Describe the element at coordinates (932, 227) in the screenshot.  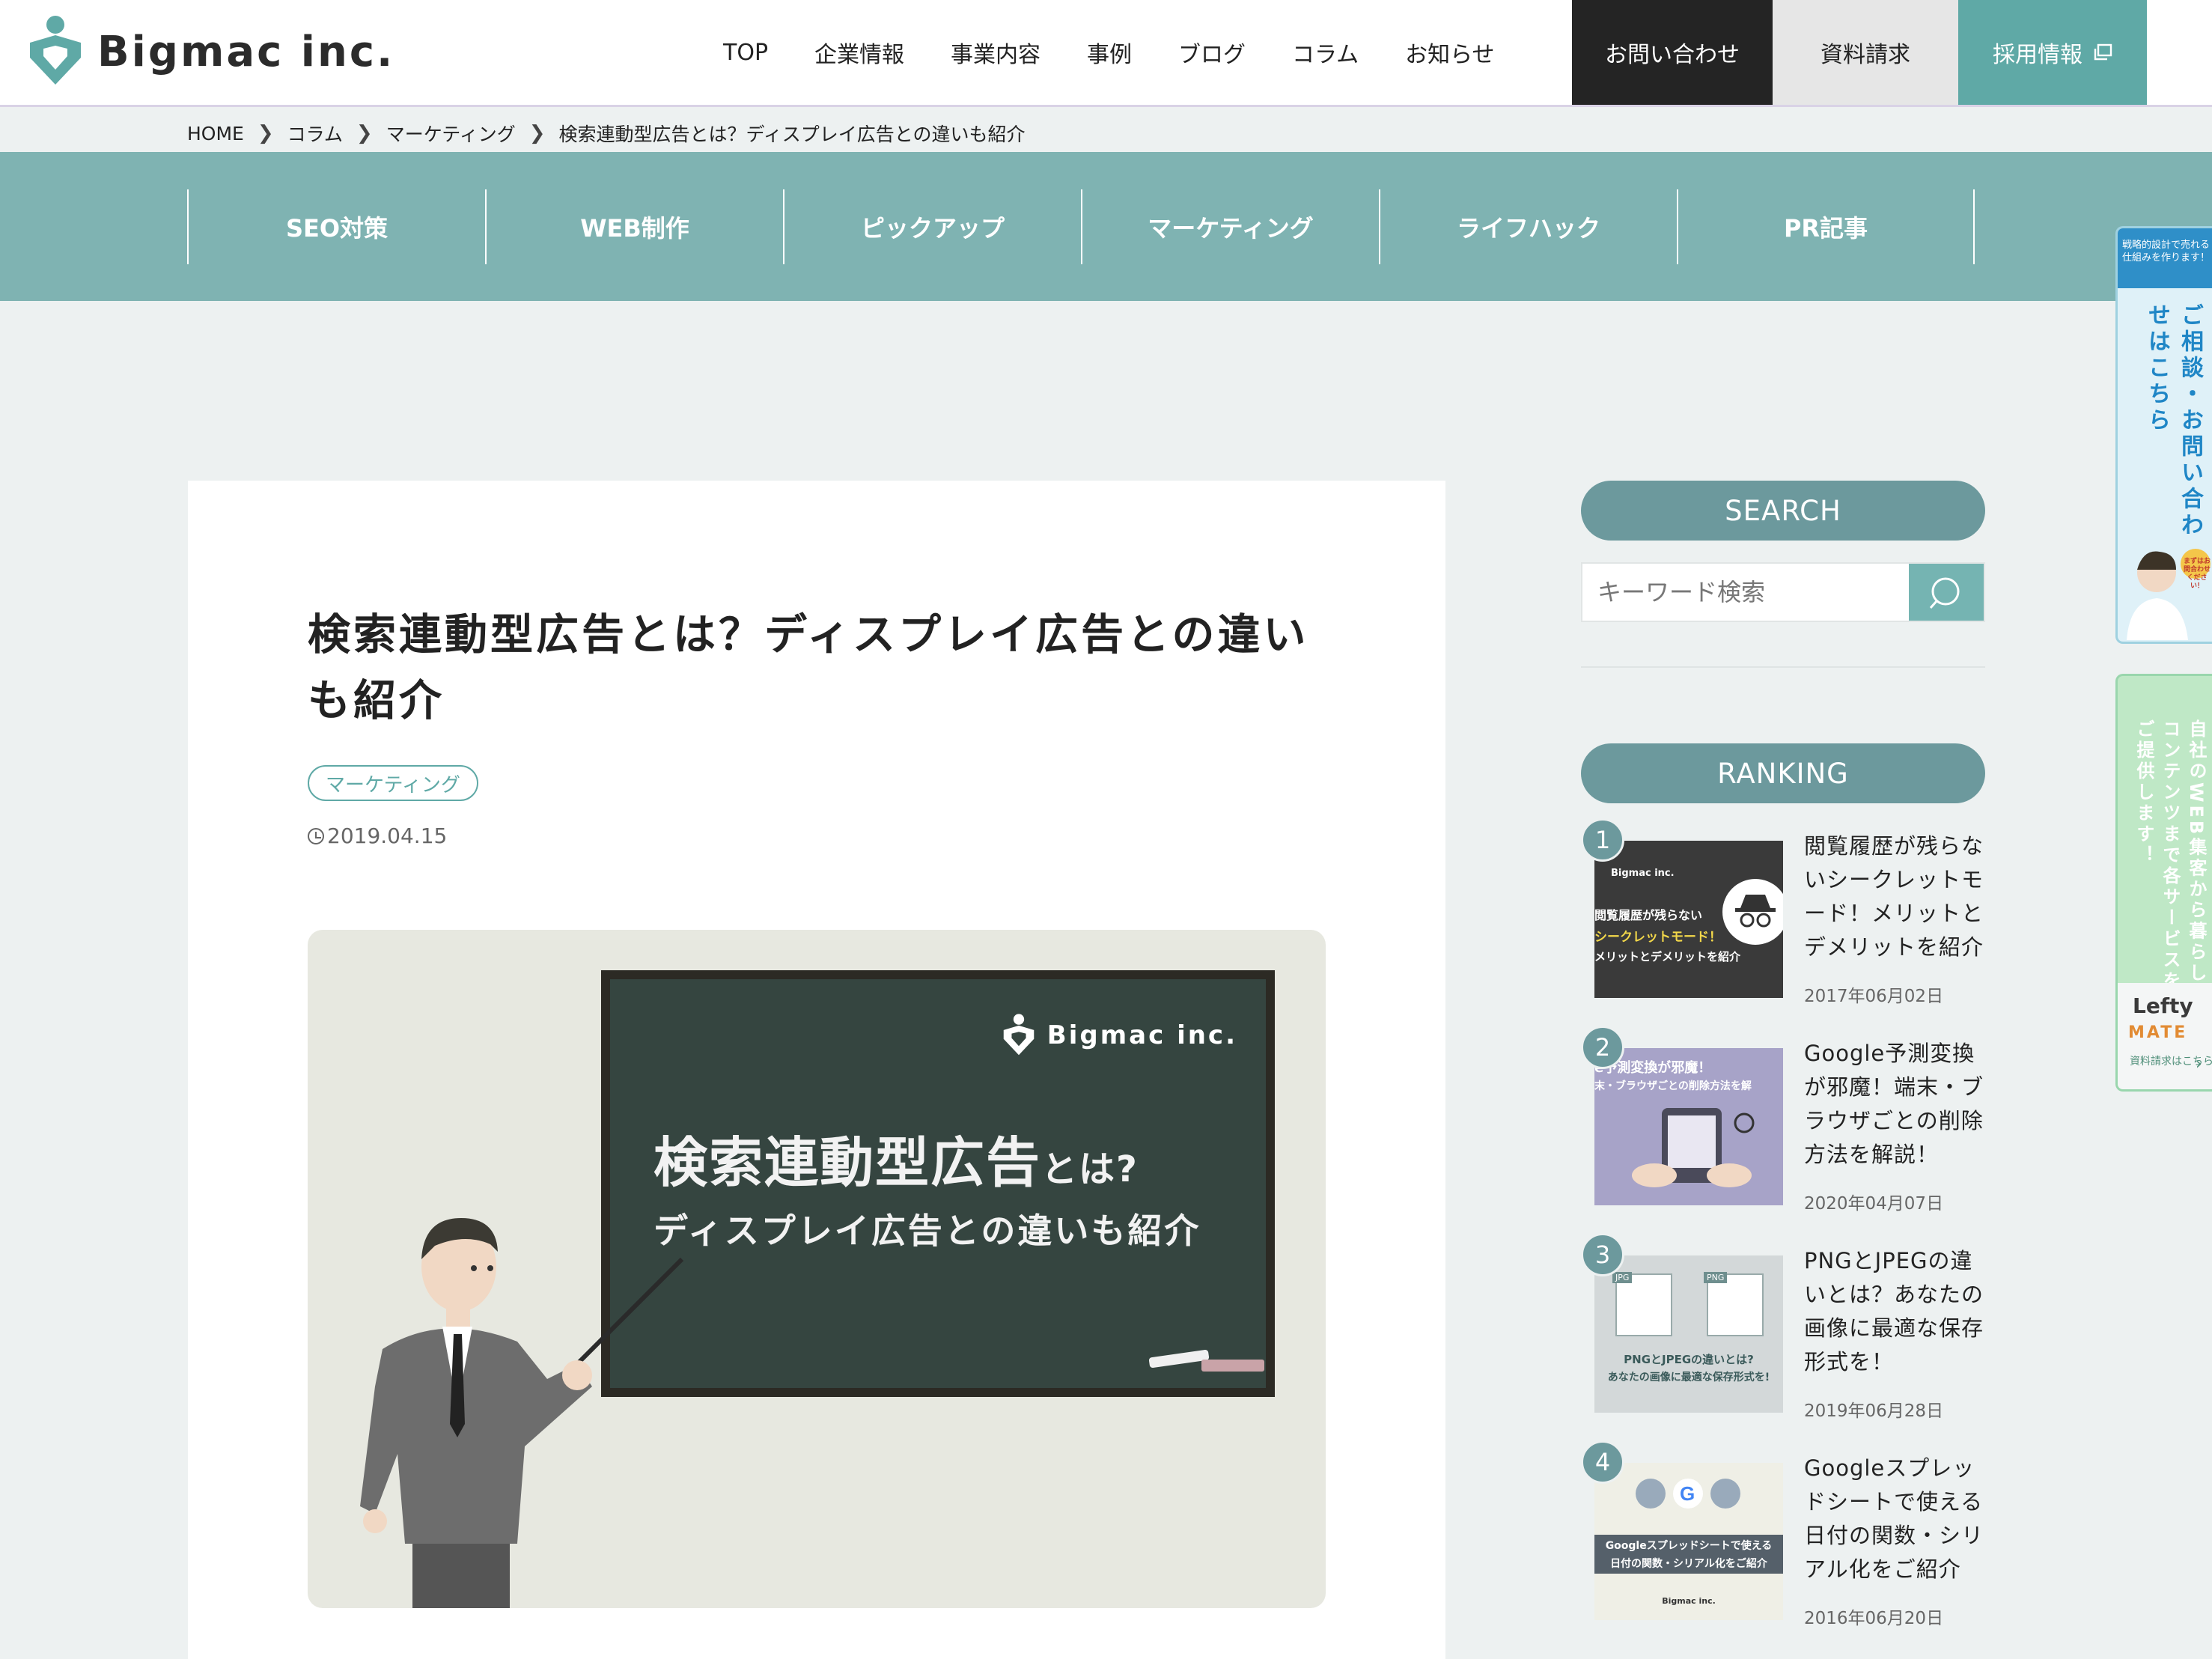
I see `category-pickup: ピックアップ` at that location.